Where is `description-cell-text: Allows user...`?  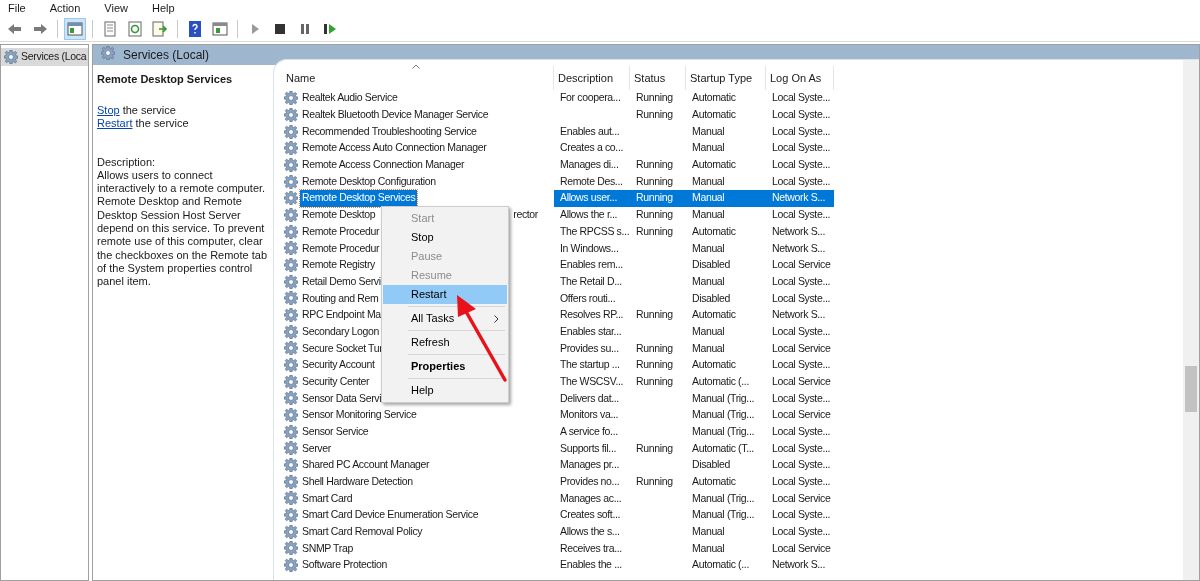
description-cell-text: Allows user... is located at coordinates (588, 198).